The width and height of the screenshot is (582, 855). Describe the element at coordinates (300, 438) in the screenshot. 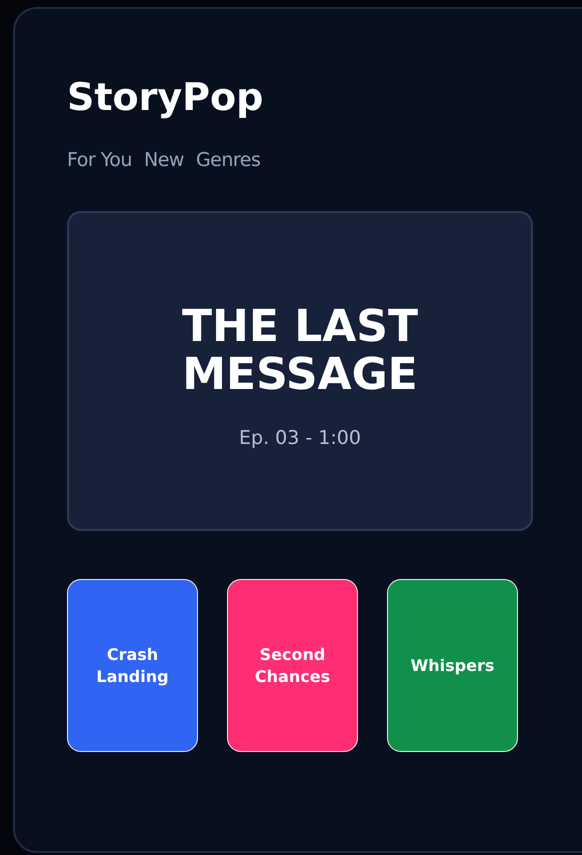

I see `episode-info: Ep. 03 - 1:00` at that location.